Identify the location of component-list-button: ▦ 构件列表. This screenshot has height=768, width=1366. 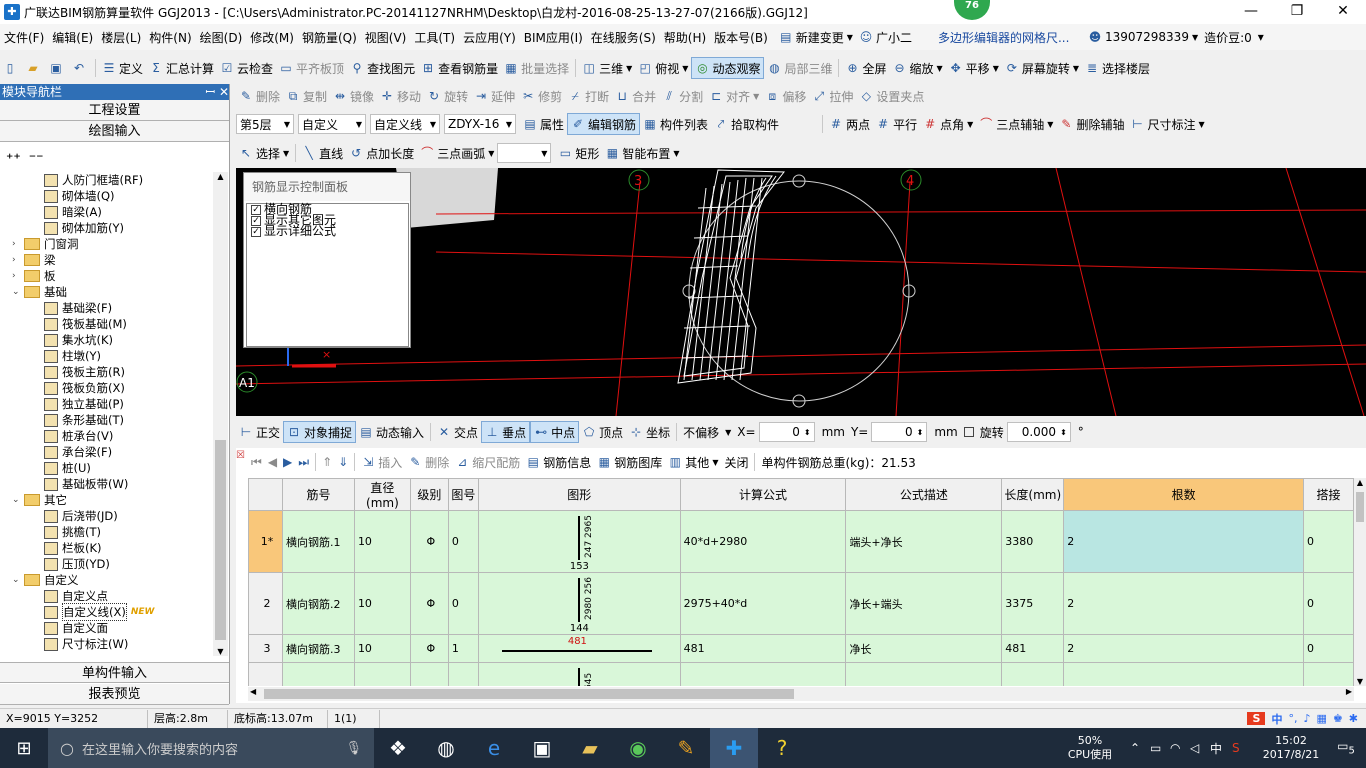
(675, 124).